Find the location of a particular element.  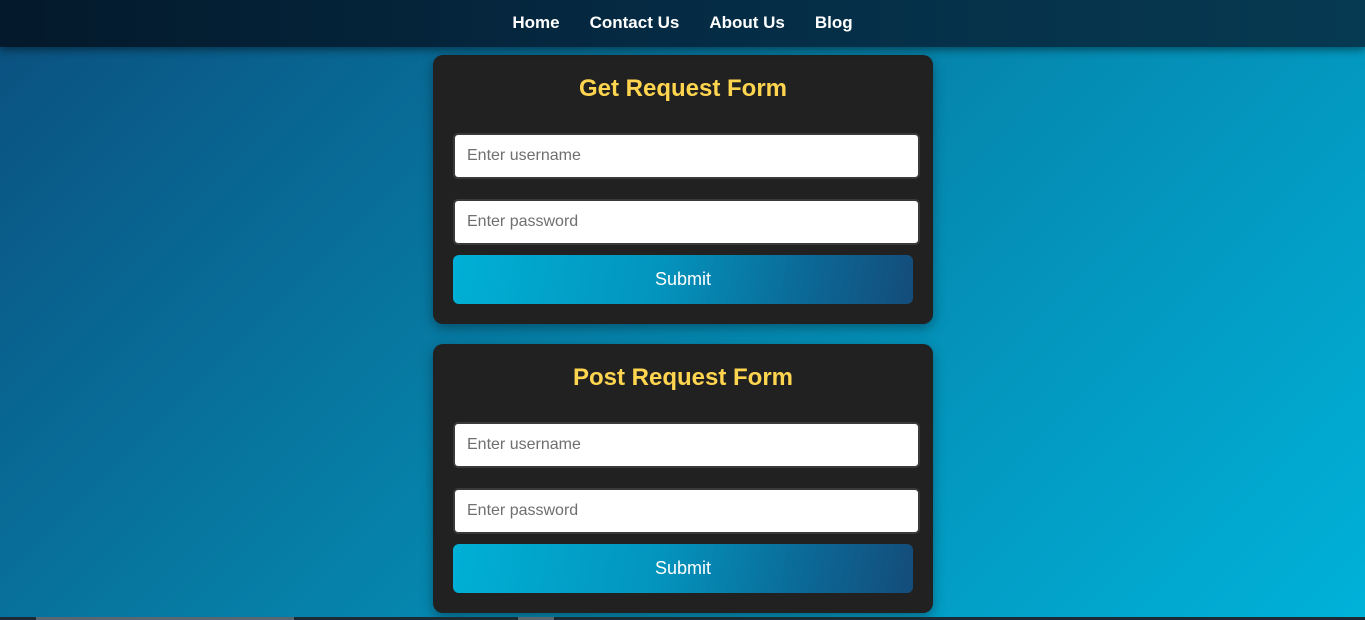

nav-link-about-us: About Us is located at coordinates (747, 23).